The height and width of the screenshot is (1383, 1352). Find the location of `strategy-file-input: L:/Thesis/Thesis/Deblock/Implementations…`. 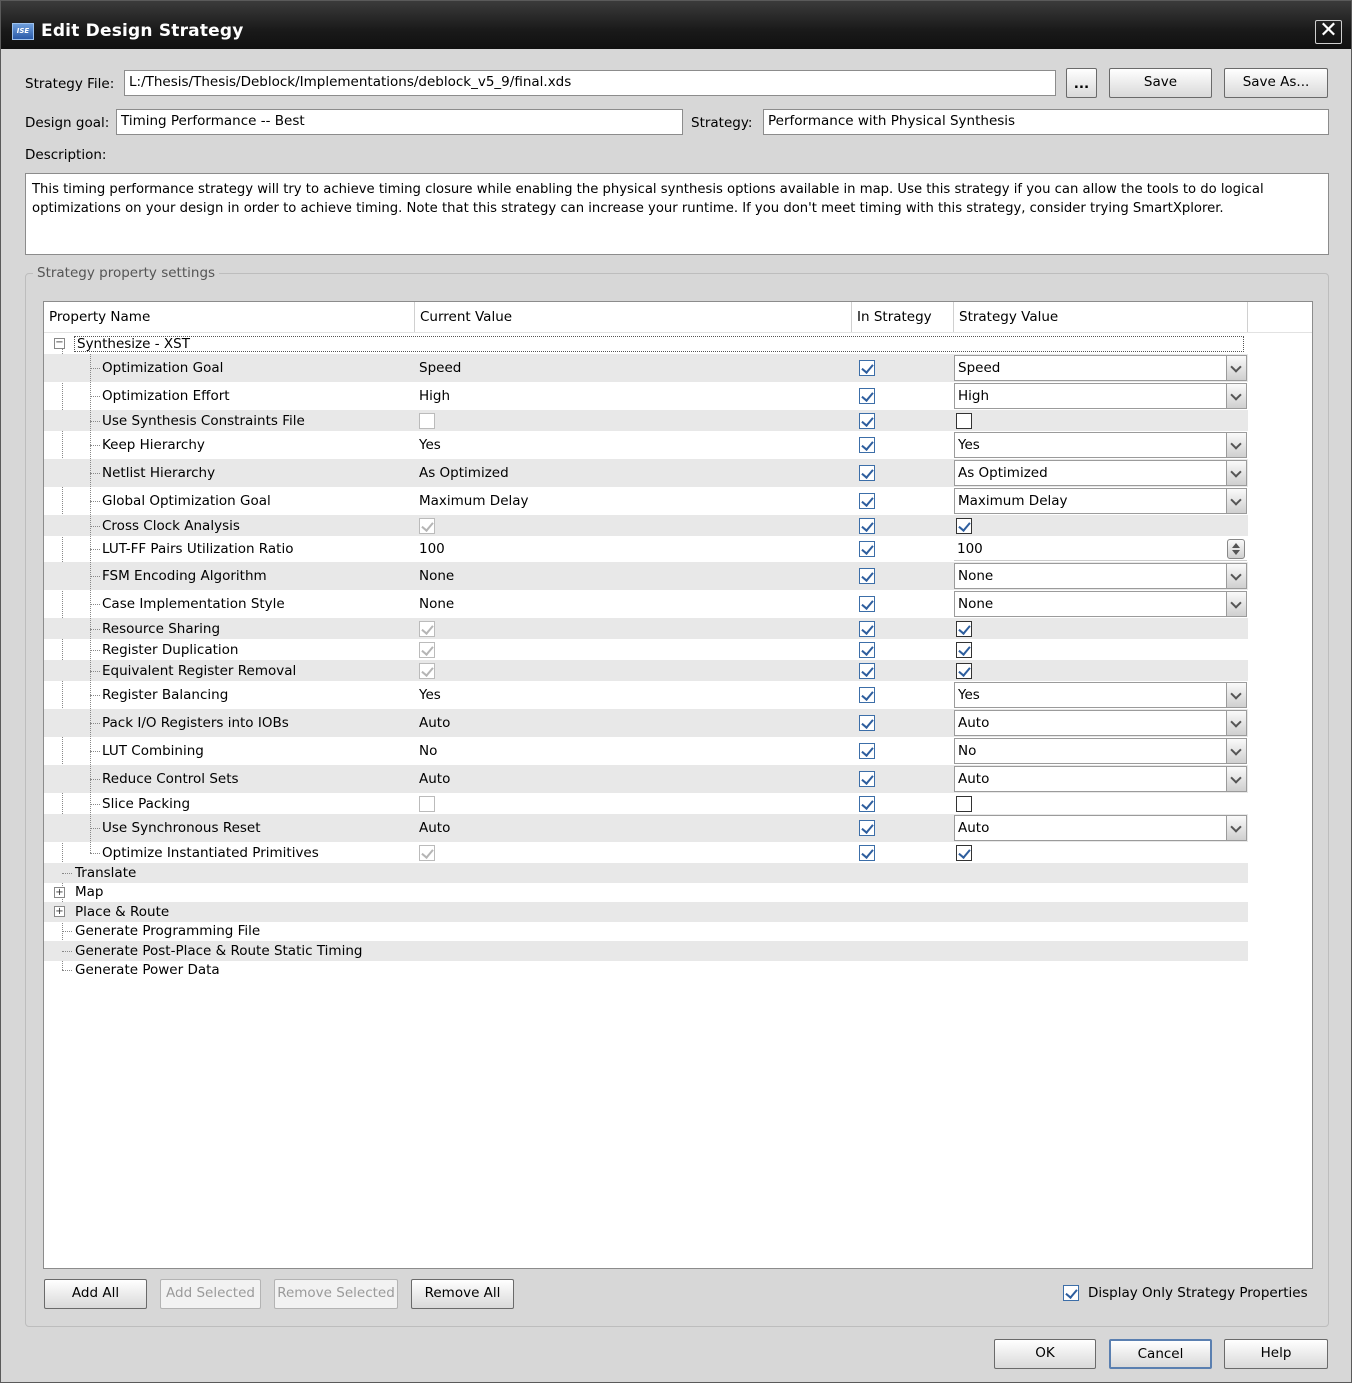

strategy-file-input: L:/Thesis/Thesis/Deblock/Implementations… is located at coordinates (590, 83).